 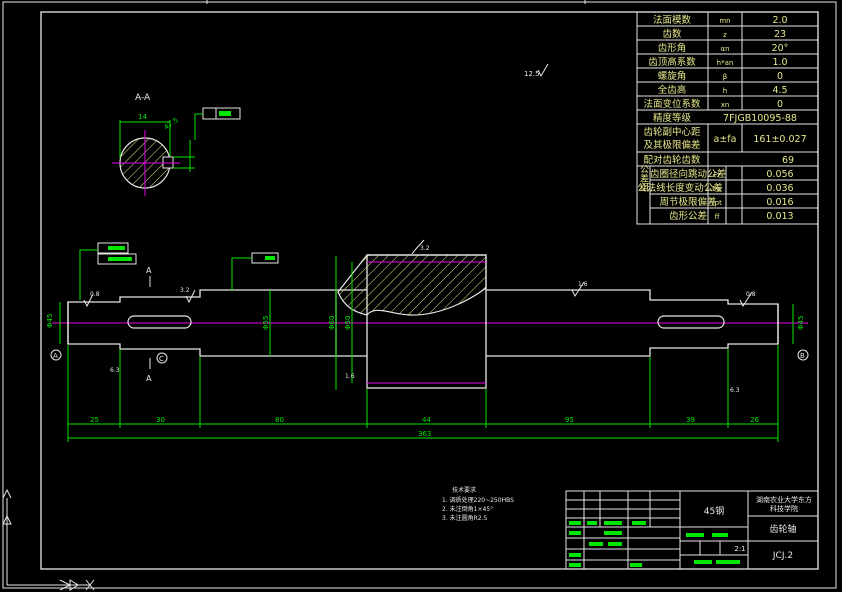 I want to click on table-row-val: 23, so click(x=780, y=34).